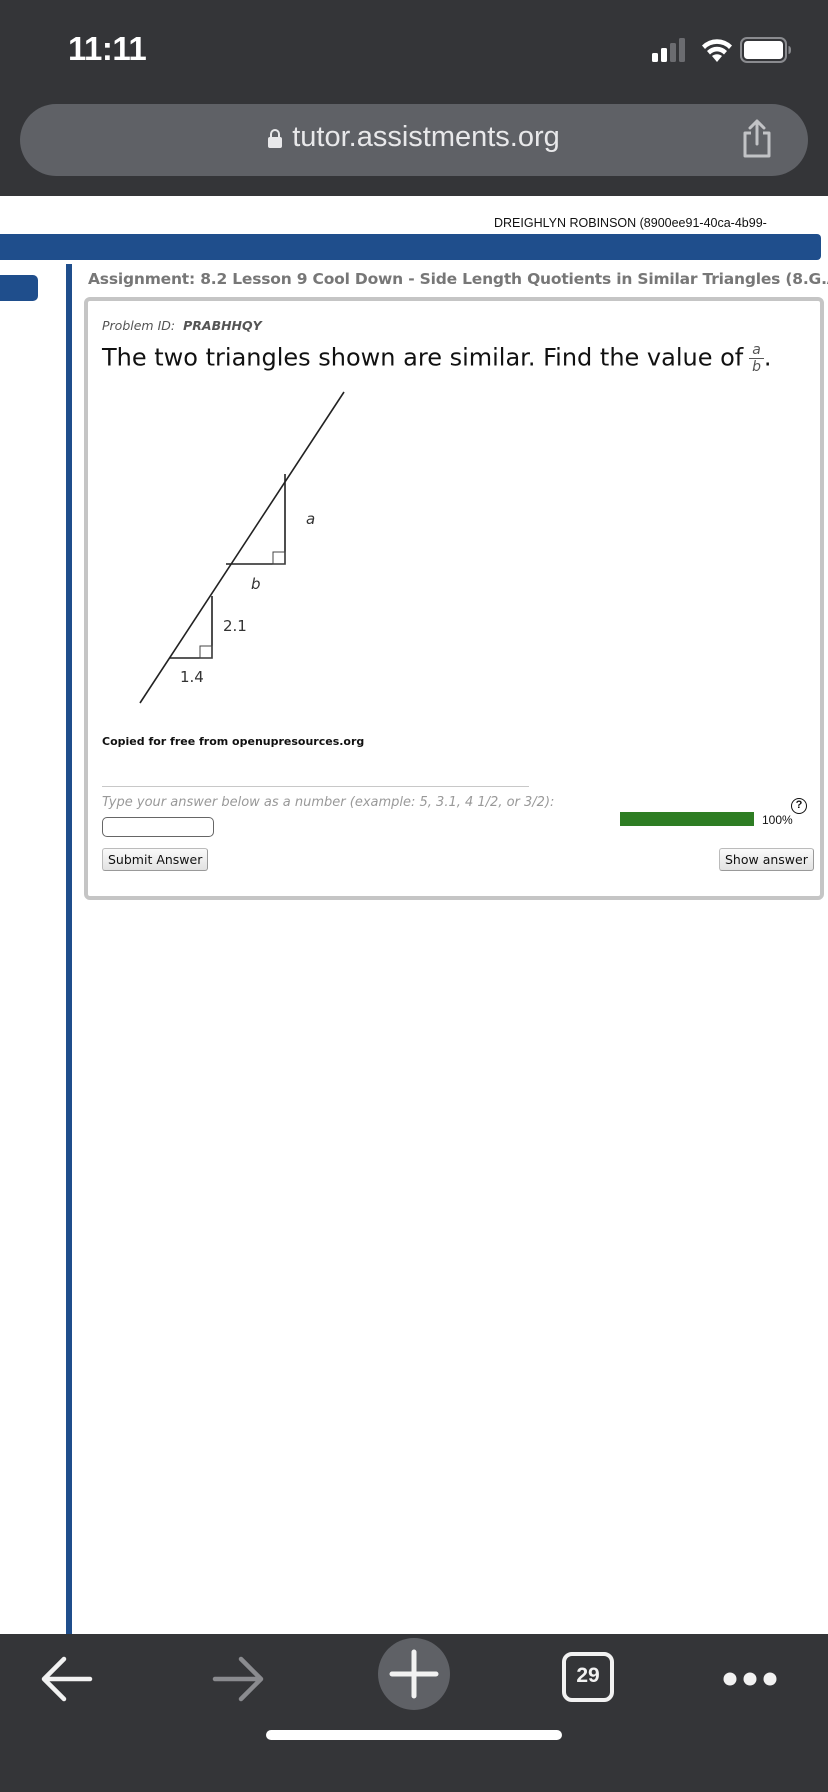 This screenshot has width=828, height=1792. I want to click on label-2-1: 2.1, so click(235, 626).